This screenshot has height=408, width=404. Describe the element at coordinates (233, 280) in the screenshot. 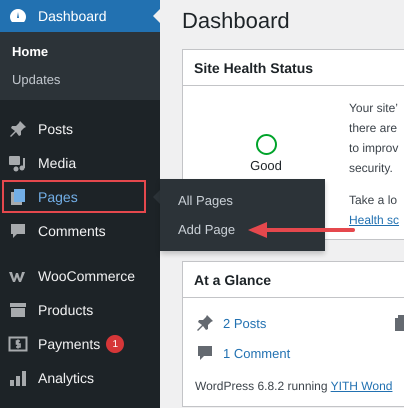

I see `card-title: At a Glance` at that location.